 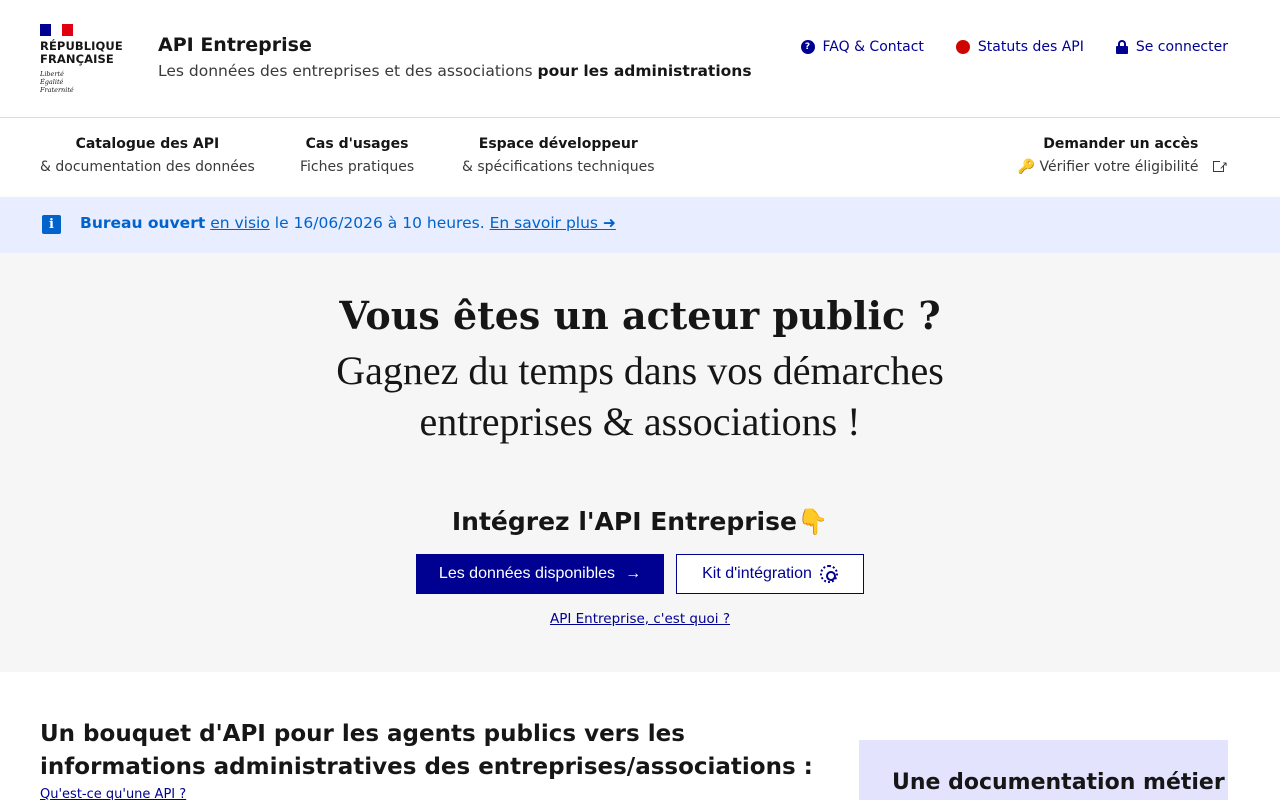 What do you see at coordinates (81, 52) in the screenshot?
I see `logo-text: RÉPUBLIQUE FRANÇAISE` at bounding box center [81, 52].